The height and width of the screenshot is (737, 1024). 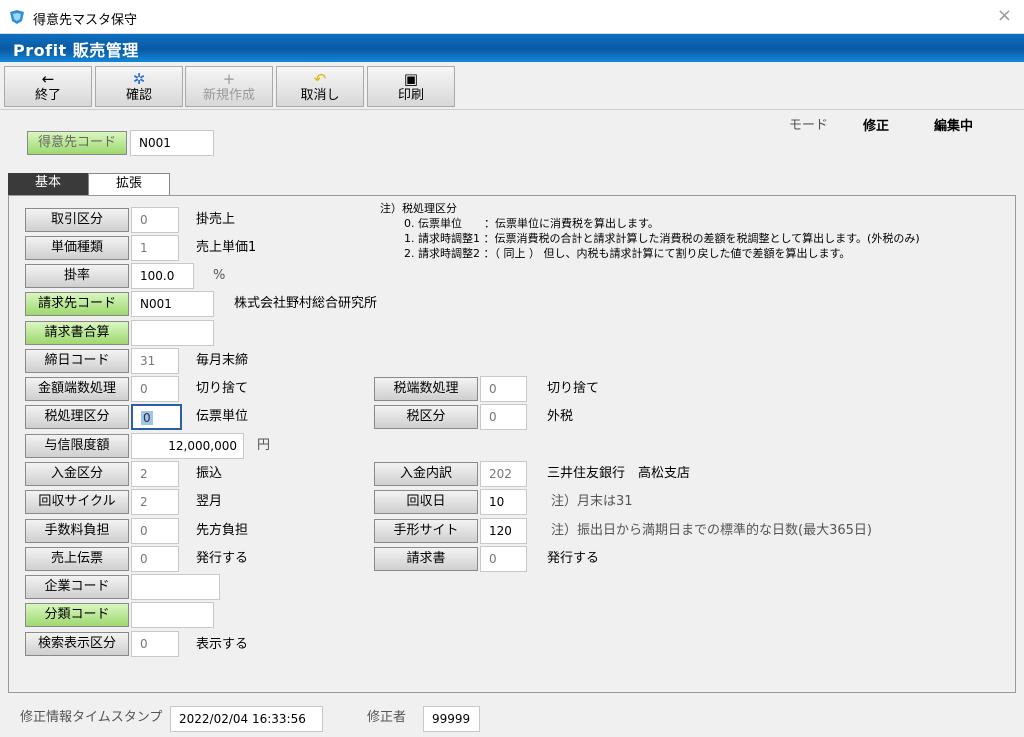 I want to click on tesuryo-futan-desc: 先方負担, so click(x=222, y=530).